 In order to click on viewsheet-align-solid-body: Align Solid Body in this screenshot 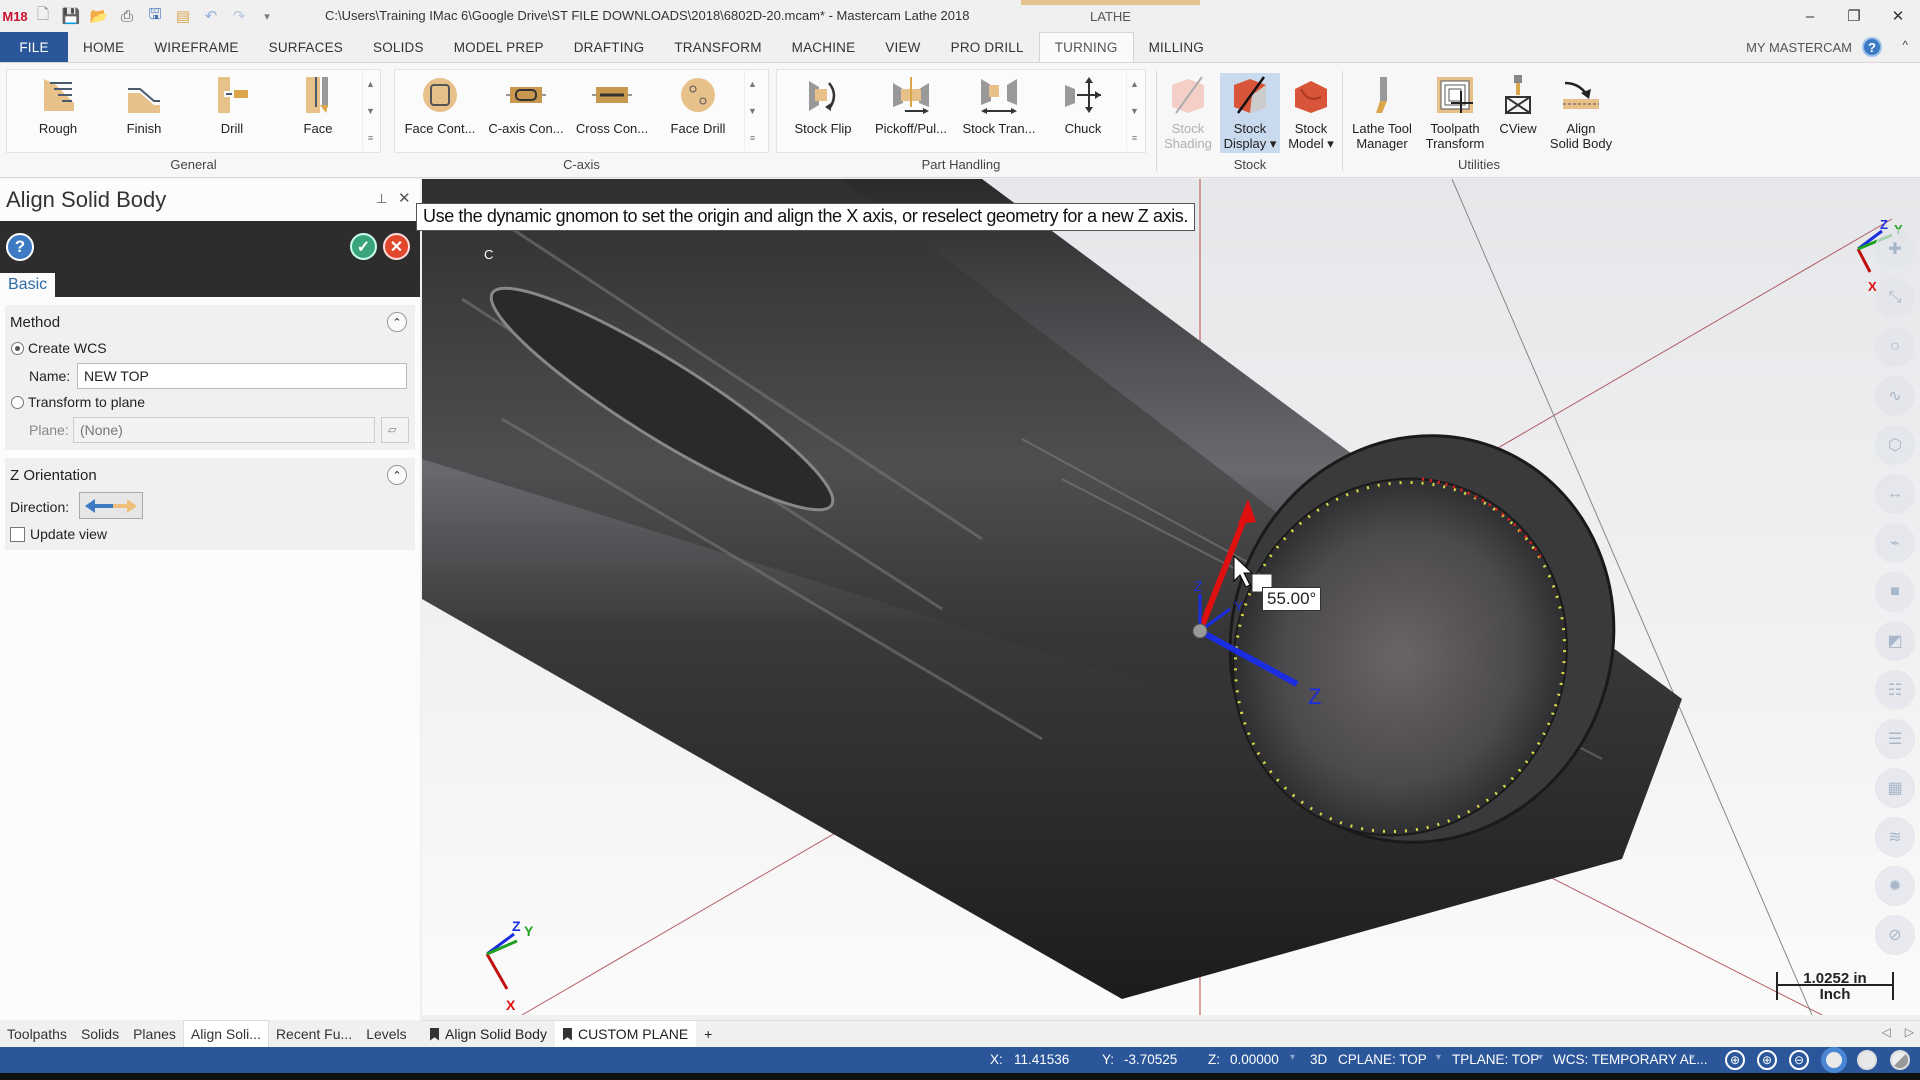, I will do `click(488, 1034)`.